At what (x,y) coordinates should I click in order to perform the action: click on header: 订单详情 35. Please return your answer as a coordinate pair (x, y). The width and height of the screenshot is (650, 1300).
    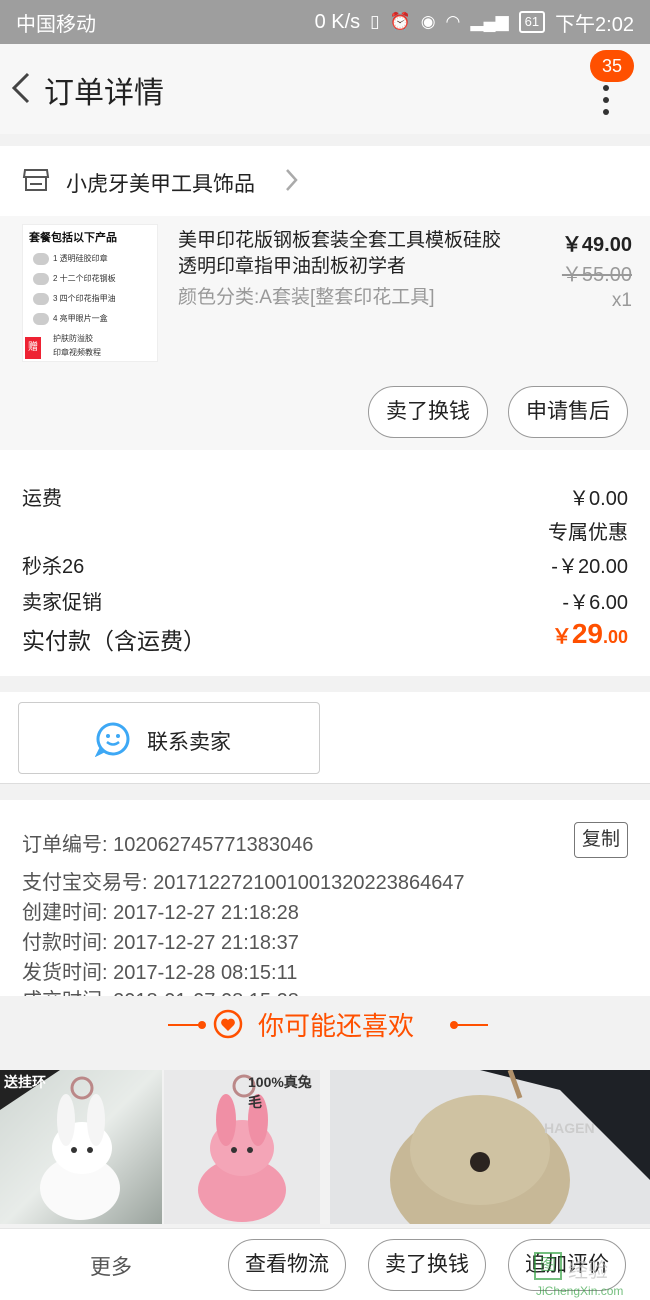
    Looking at the image, I should click on (325, 89).